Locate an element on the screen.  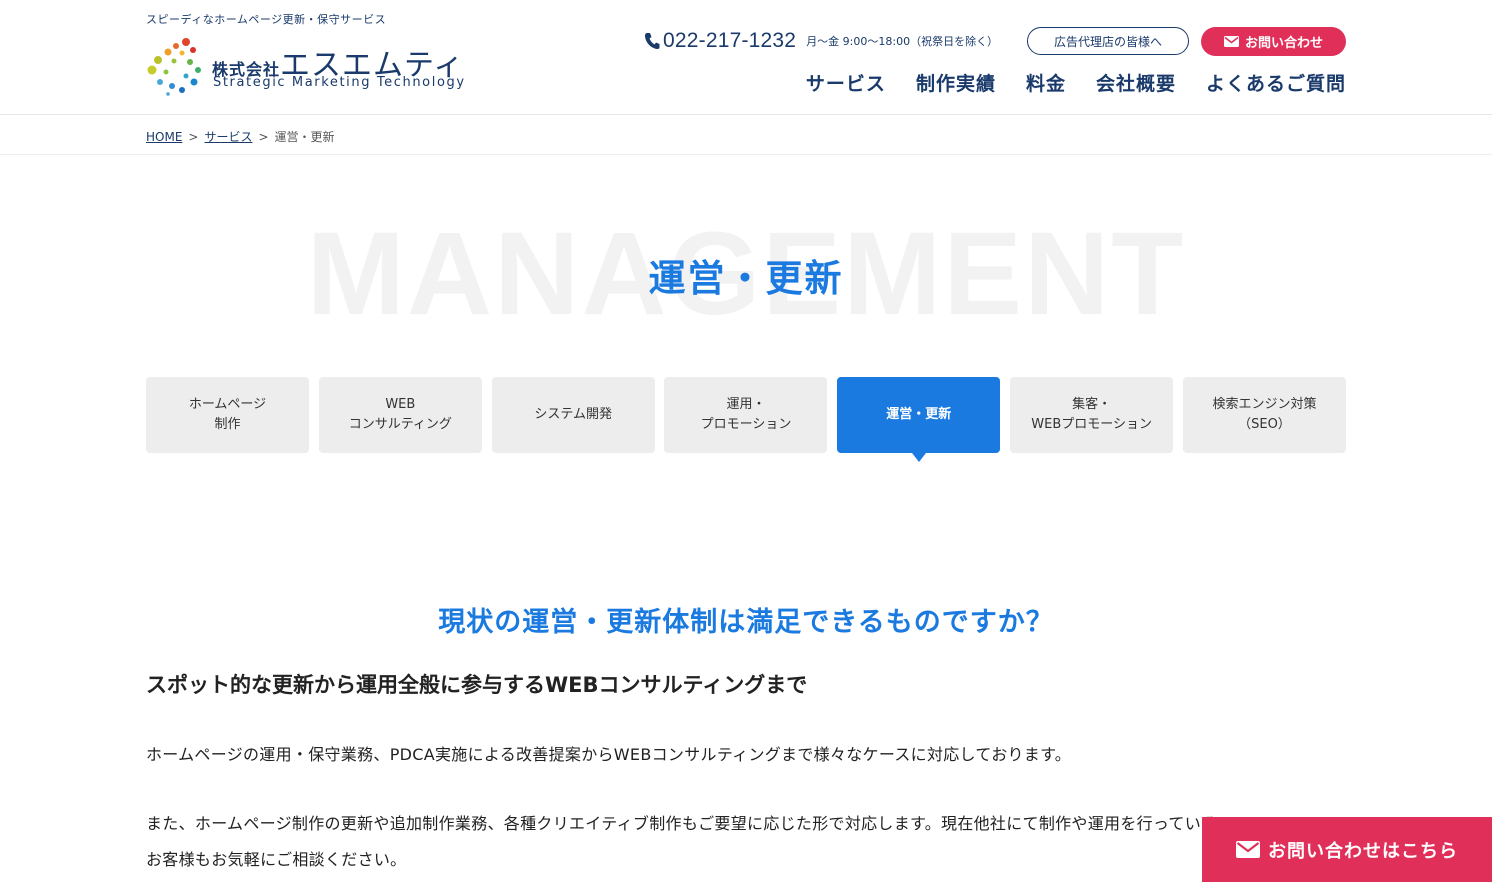
logo-mark-icon is located at coordinates (174, 67).